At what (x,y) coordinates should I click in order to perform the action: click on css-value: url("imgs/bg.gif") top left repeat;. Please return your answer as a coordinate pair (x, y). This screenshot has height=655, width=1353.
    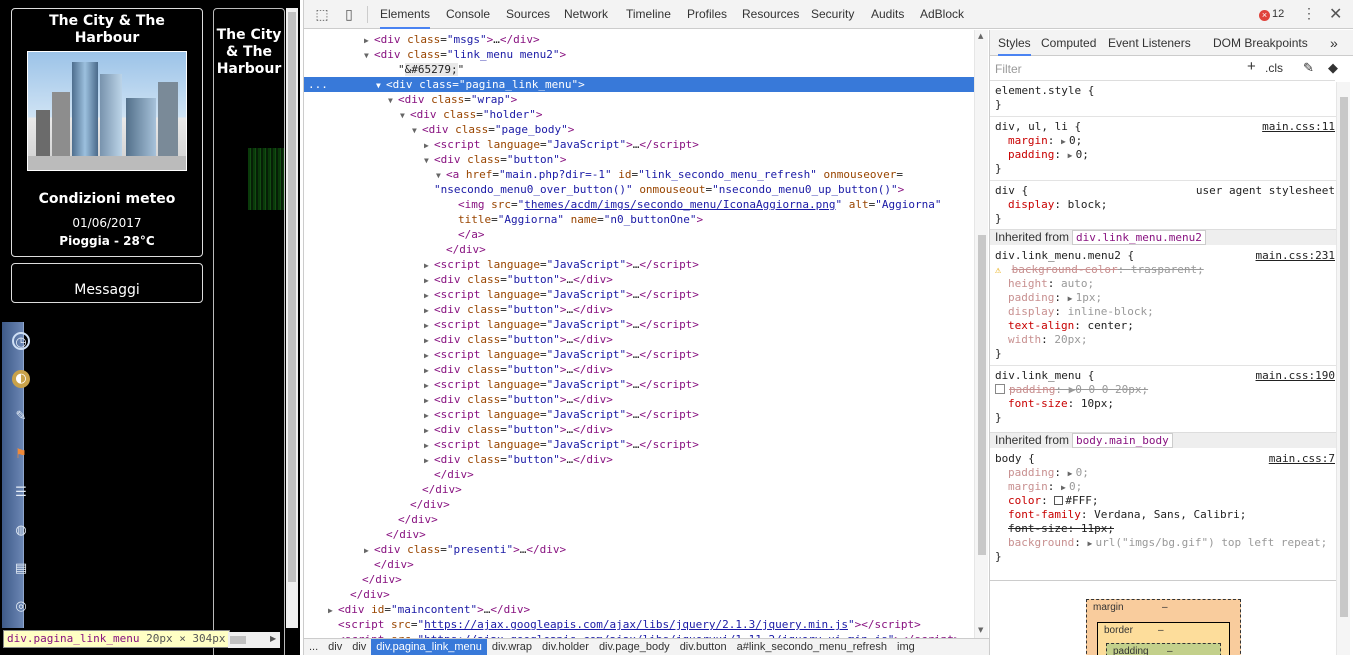
    Looking at the image, I should click on (1211, 542).